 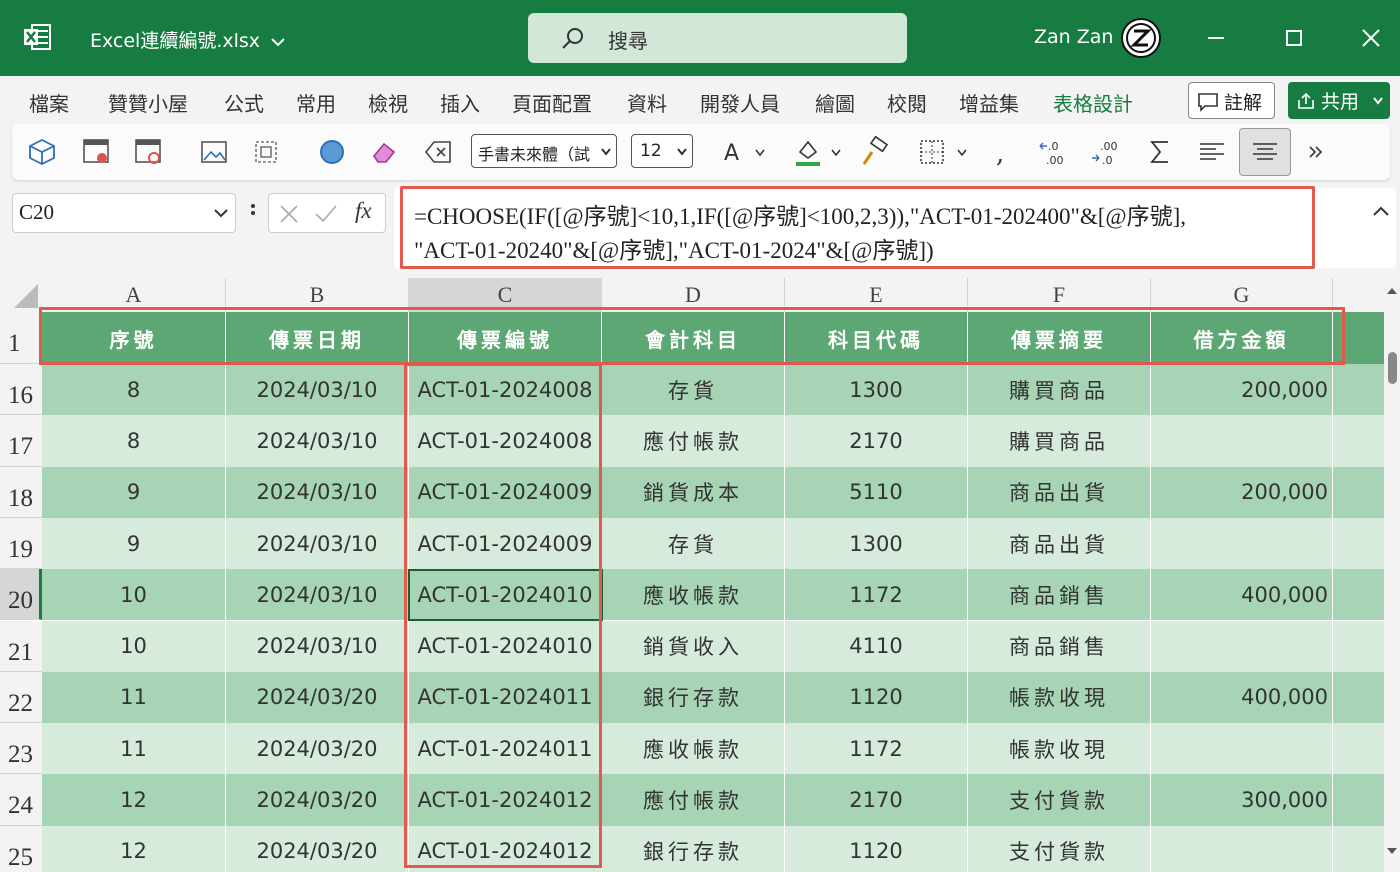 I want to click on picture-icon, so click(x=214, y=152).